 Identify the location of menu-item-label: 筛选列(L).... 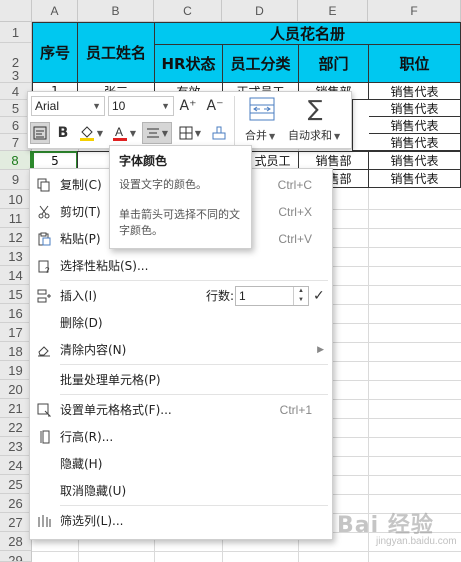
(92, 521).